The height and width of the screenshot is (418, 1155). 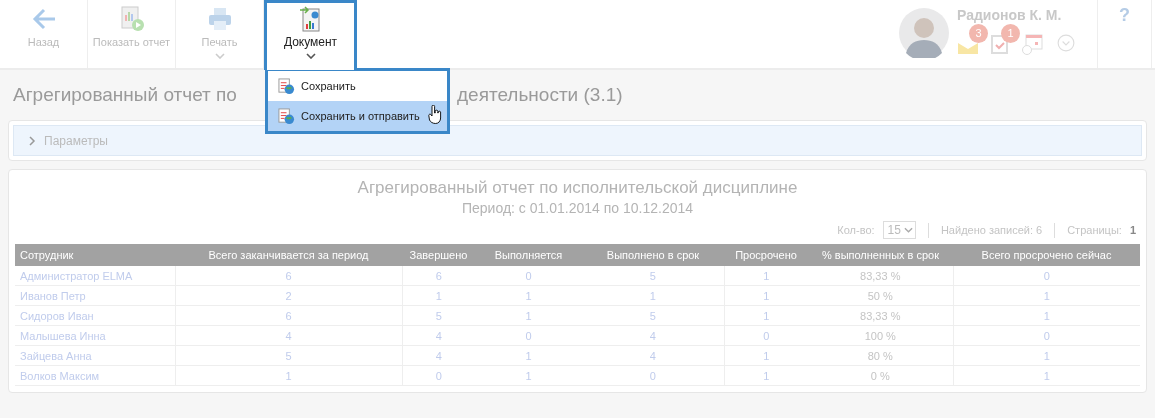 What do you see at coordinates (32, 140) in the screenshot?
I see `chevron-icon` at bounding box center [32, 140].